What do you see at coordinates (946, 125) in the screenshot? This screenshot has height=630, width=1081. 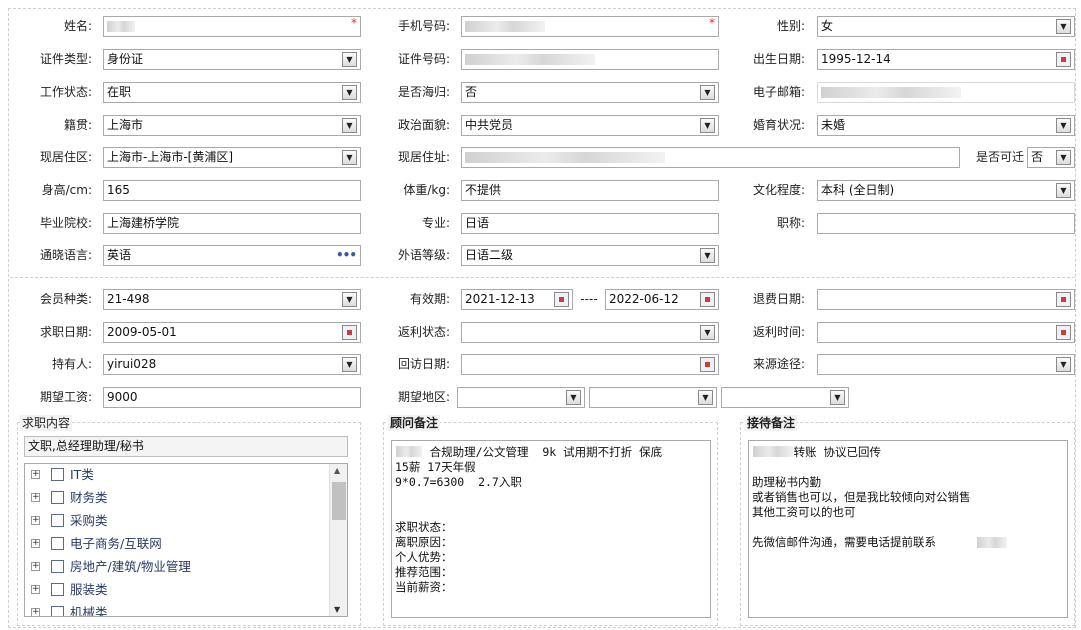 I see `marital-select: 未婚 ▼` at bounding box center [946, 125].